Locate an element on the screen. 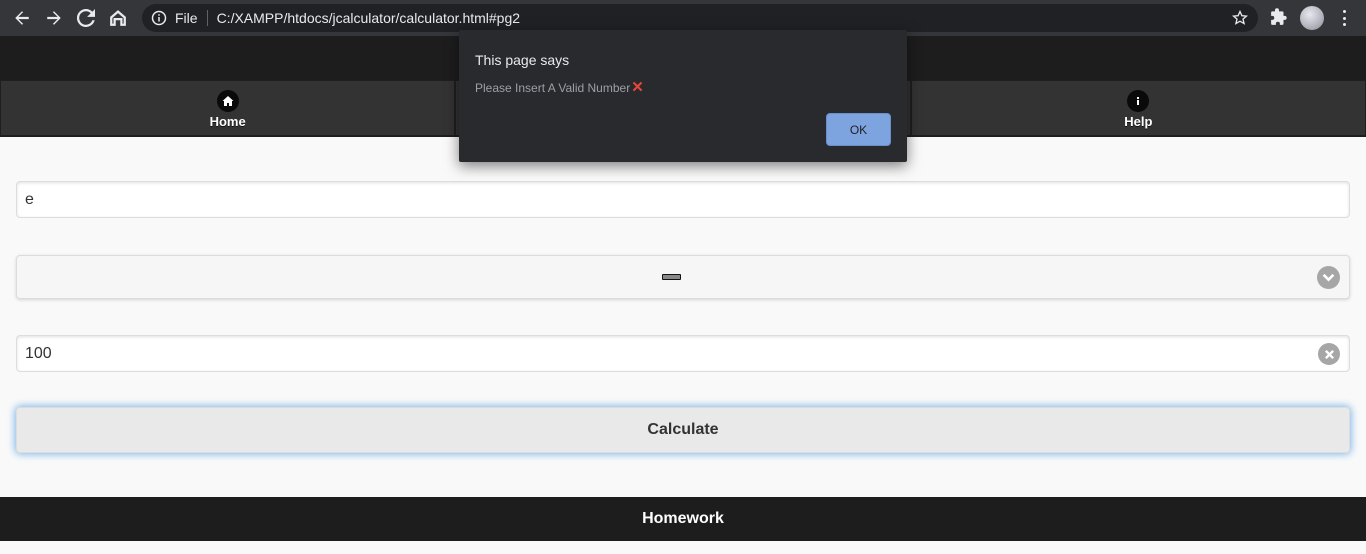 This screenshot has width=1366, height=554. home-button is located at coordinates (118, 18).